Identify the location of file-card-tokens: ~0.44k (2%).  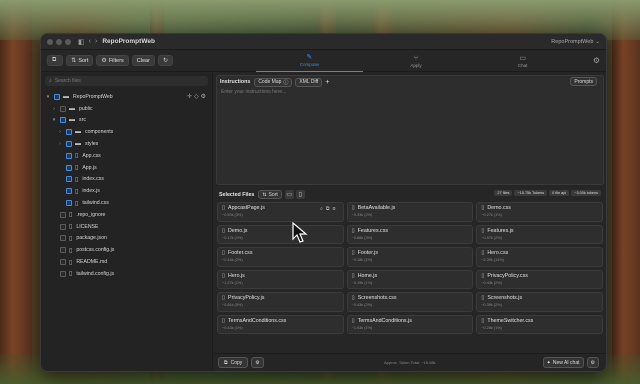
(232, 260).